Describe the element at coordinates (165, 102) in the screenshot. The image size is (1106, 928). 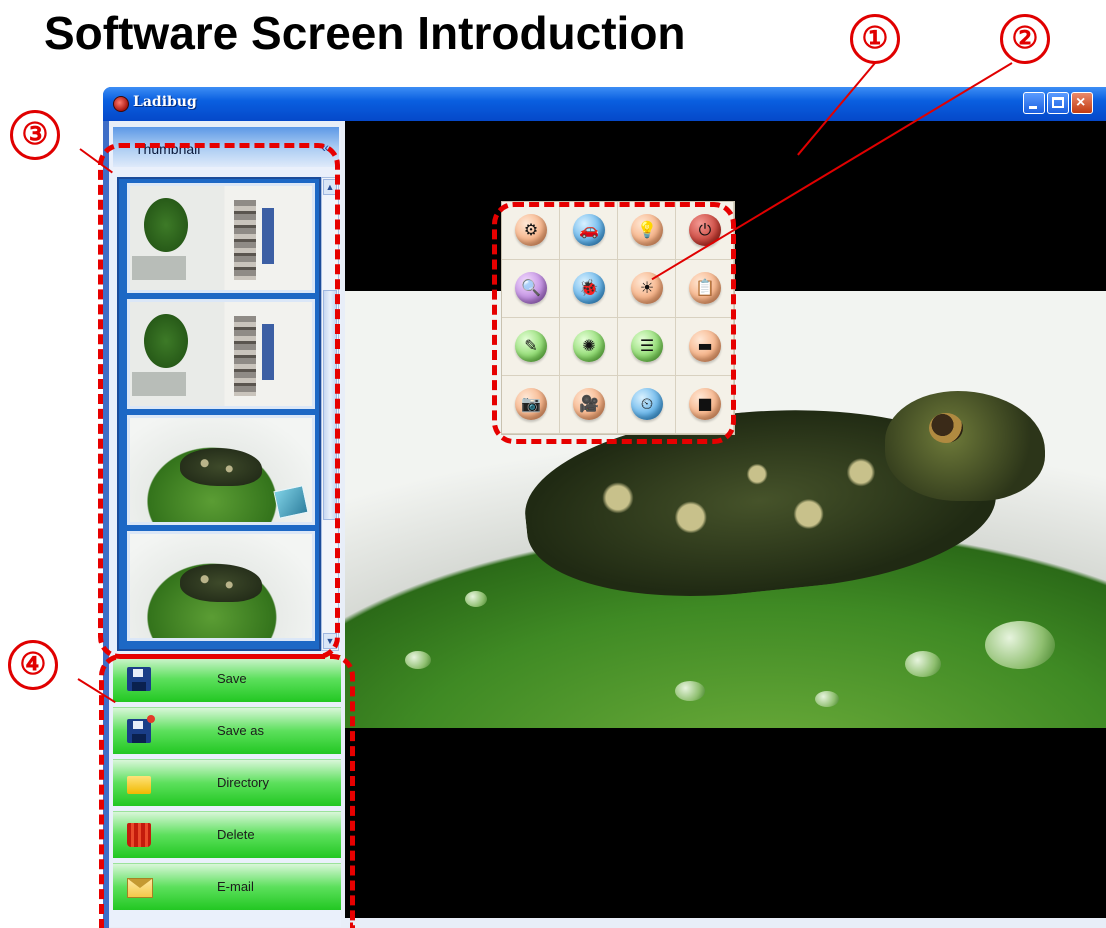
I see `window-title: Ladibug` at that location.